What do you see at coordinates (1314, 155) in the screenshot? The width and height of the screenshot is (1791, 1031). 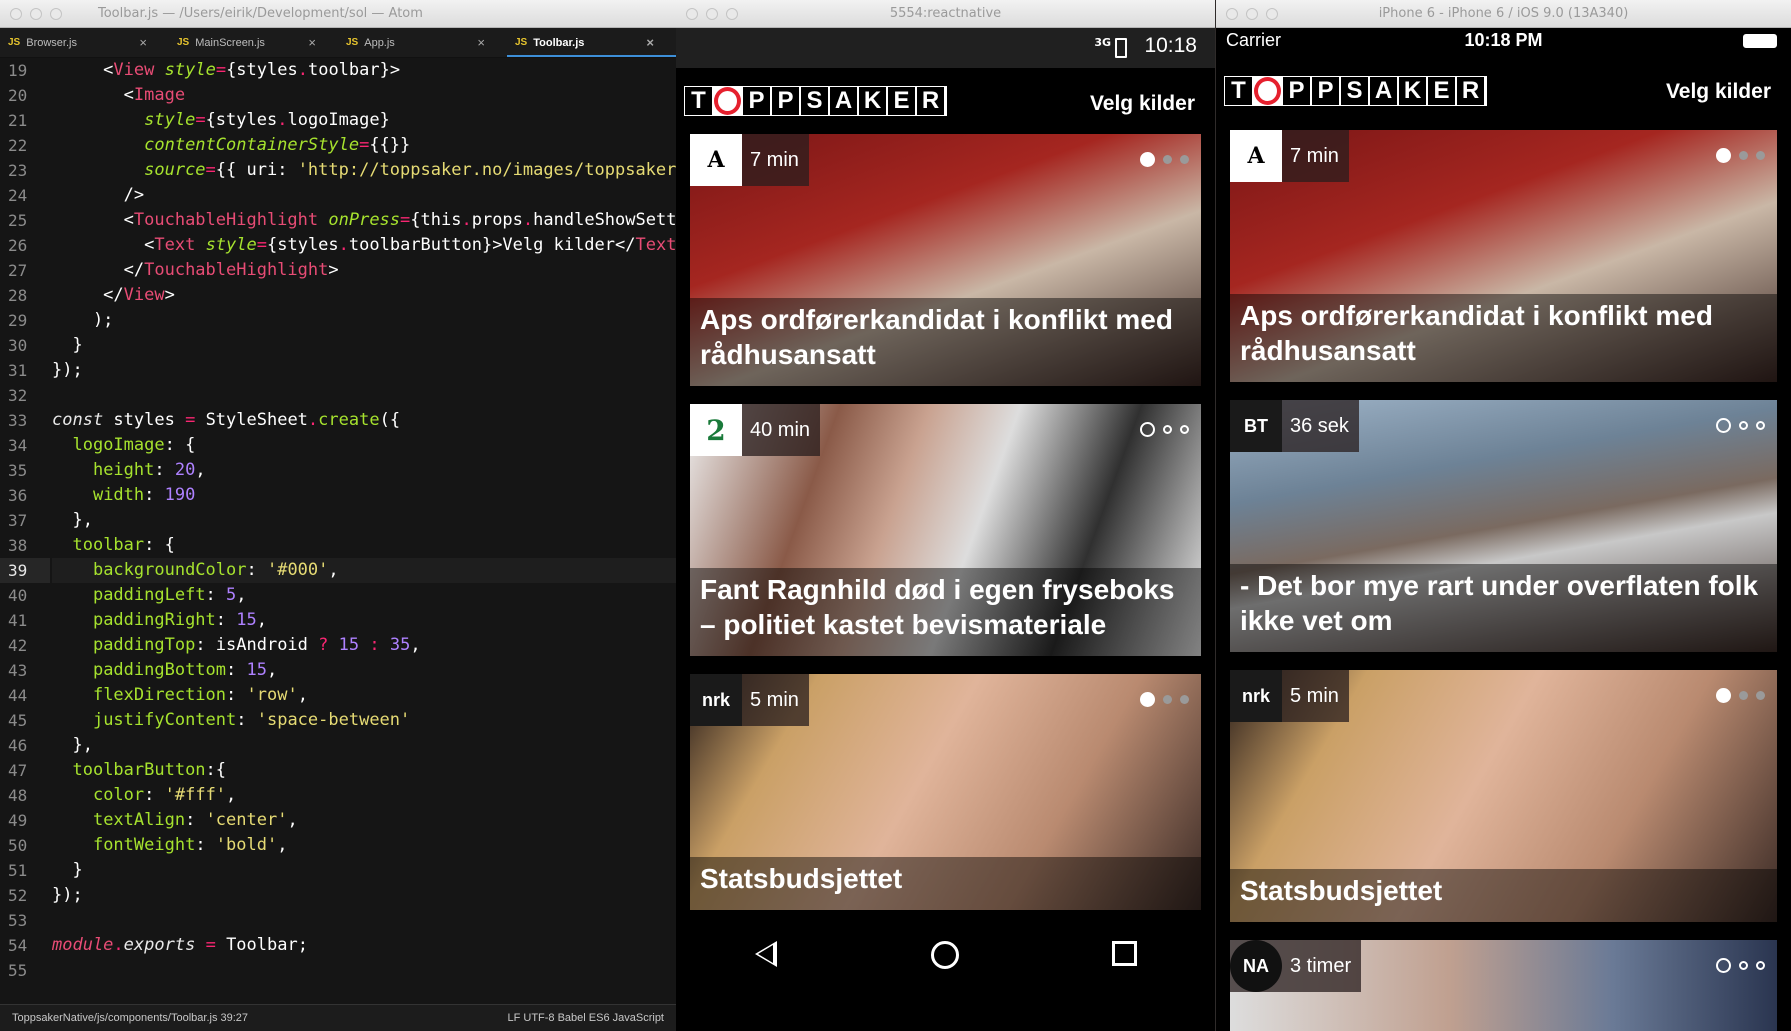 I see `time-ago: 7 min` at bounding box center [1314, 155].